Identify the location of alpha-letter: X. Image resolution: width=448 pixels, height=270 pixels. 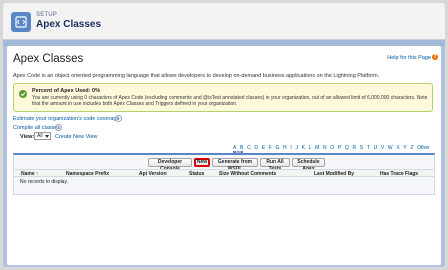
(397, 148).